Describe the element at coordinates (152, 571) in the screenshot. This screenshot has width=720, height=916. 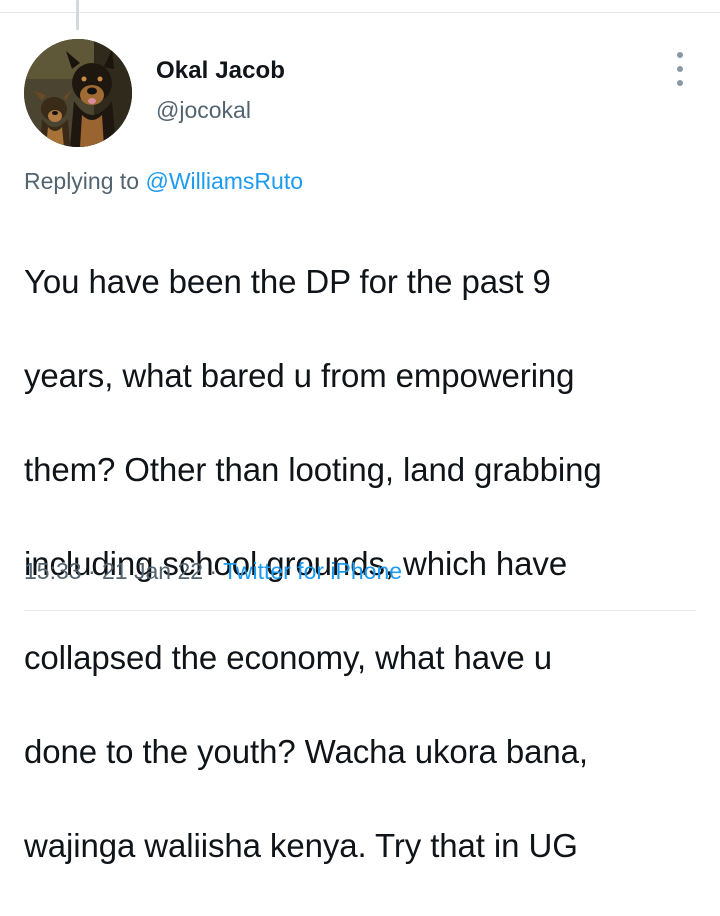
I see `tweet-date: 21 Jan 22` at that location.